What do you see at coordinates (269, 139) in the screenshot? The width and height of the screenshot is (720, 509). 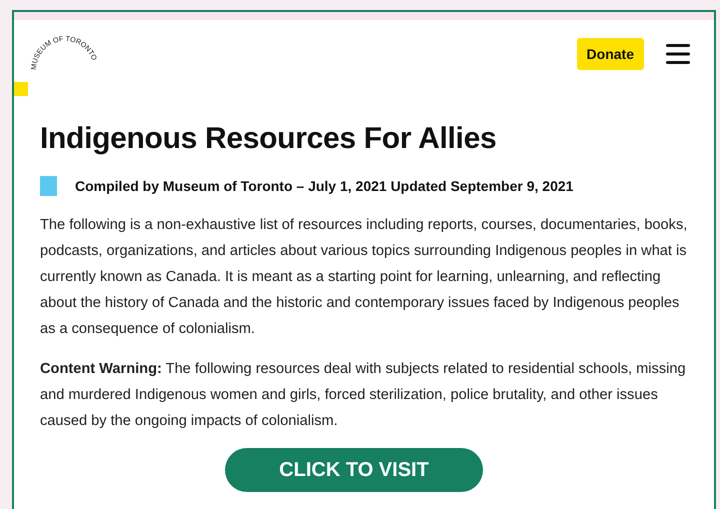 I see `page-title: Indigenous Resources For Allies` at bounding box center [269, 139].